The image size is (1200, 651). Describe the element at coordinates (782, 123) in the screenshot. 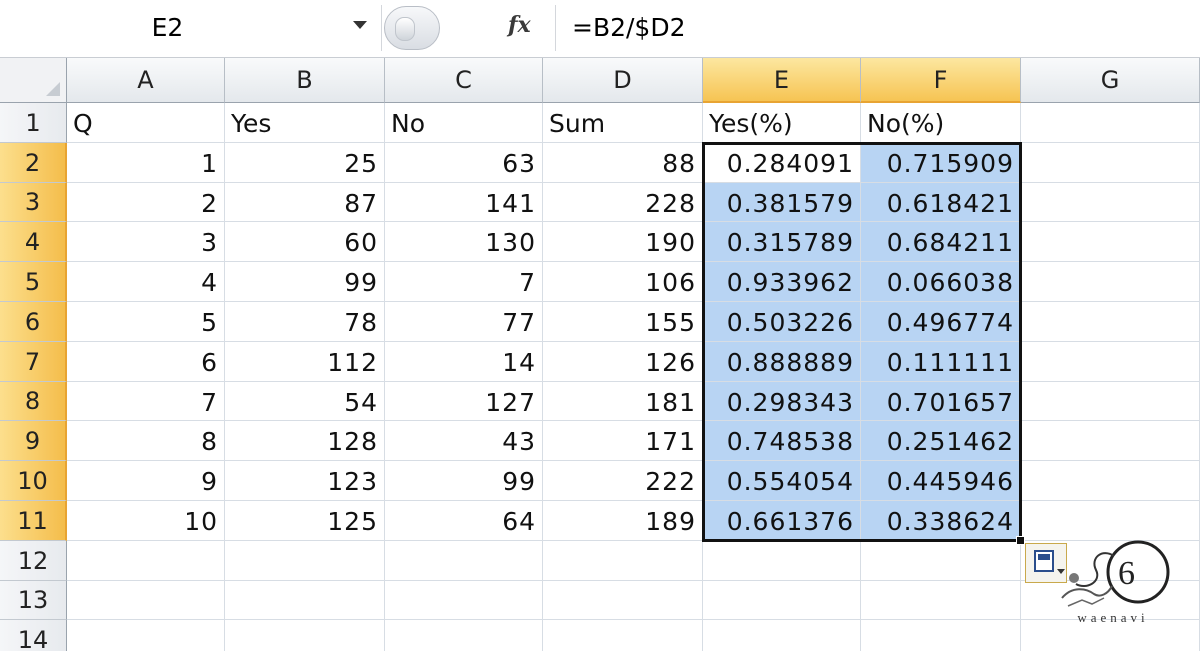

I see `cell-e1: Yes(%)` at that location.